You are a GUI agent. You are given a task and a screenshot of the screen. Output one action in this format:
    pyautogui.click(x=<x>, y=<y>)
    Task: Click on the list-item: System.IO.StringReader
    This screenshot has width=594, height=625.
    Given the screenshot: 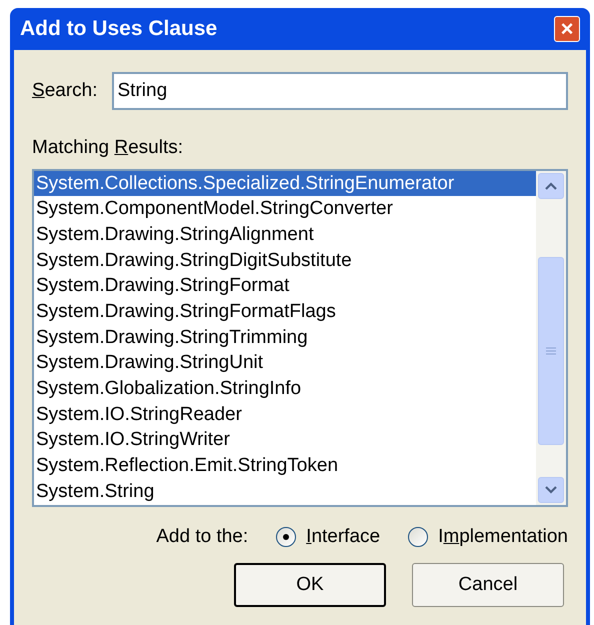 What is the action you would take?
    pyautogui.click(x=285, y=415)
    